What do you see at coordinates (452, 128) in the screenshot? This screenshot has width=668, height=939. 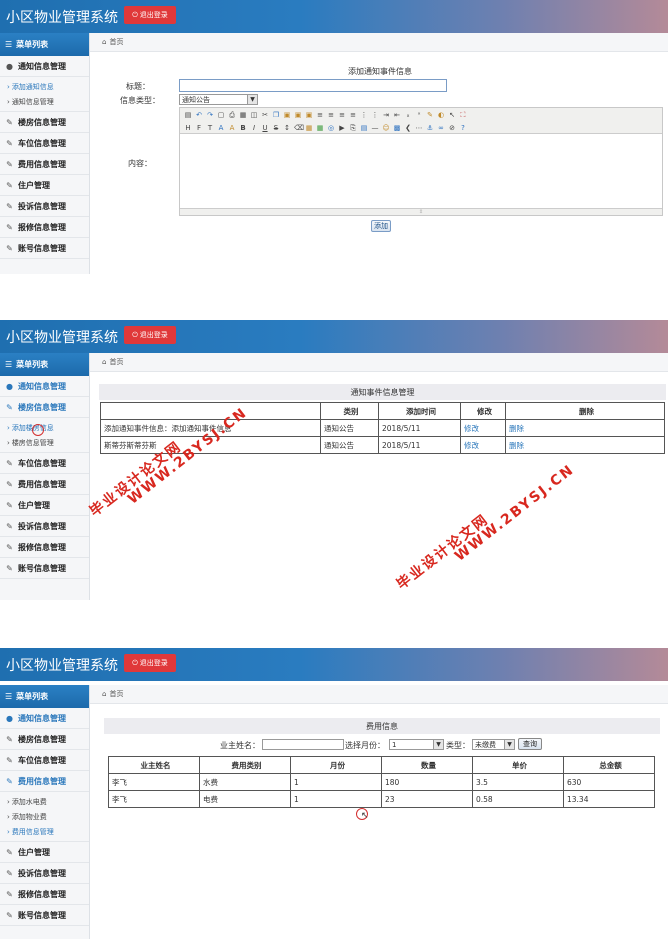 I see `unlink-icon: ⊘` at bounding box center [452, 128].